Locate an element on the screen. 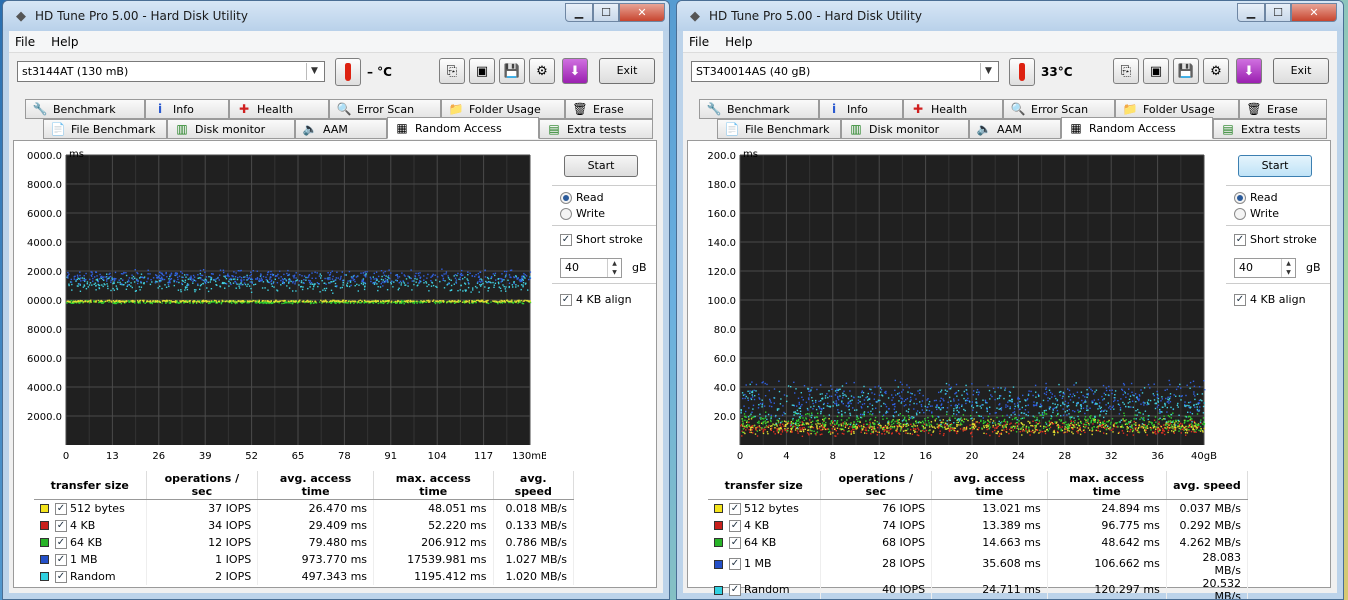 This screenshot has height=600, width=1348. align-checkbox: ✓ 4 KB align is located at coordinates (596, 299).